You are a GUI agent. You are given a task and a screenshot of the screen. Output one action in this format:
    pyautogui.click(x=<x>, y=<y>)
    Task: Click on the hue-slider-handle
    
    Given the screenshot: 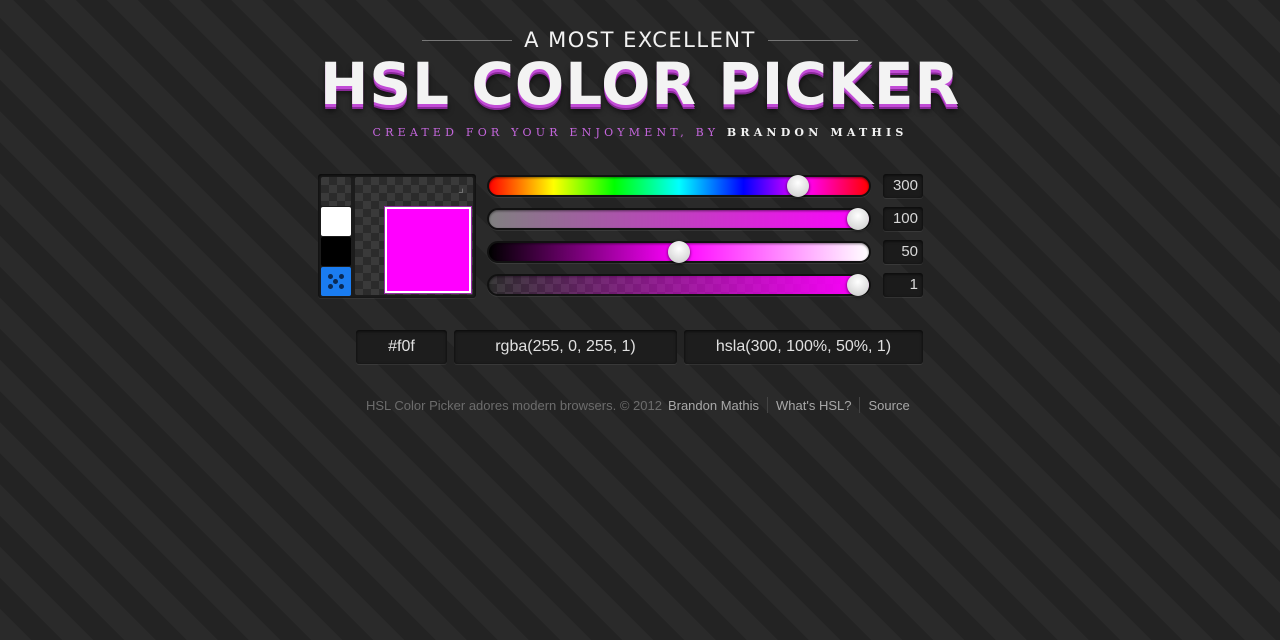 What is the action you would take?
    pyautogui.click(x=798, y=186)
    